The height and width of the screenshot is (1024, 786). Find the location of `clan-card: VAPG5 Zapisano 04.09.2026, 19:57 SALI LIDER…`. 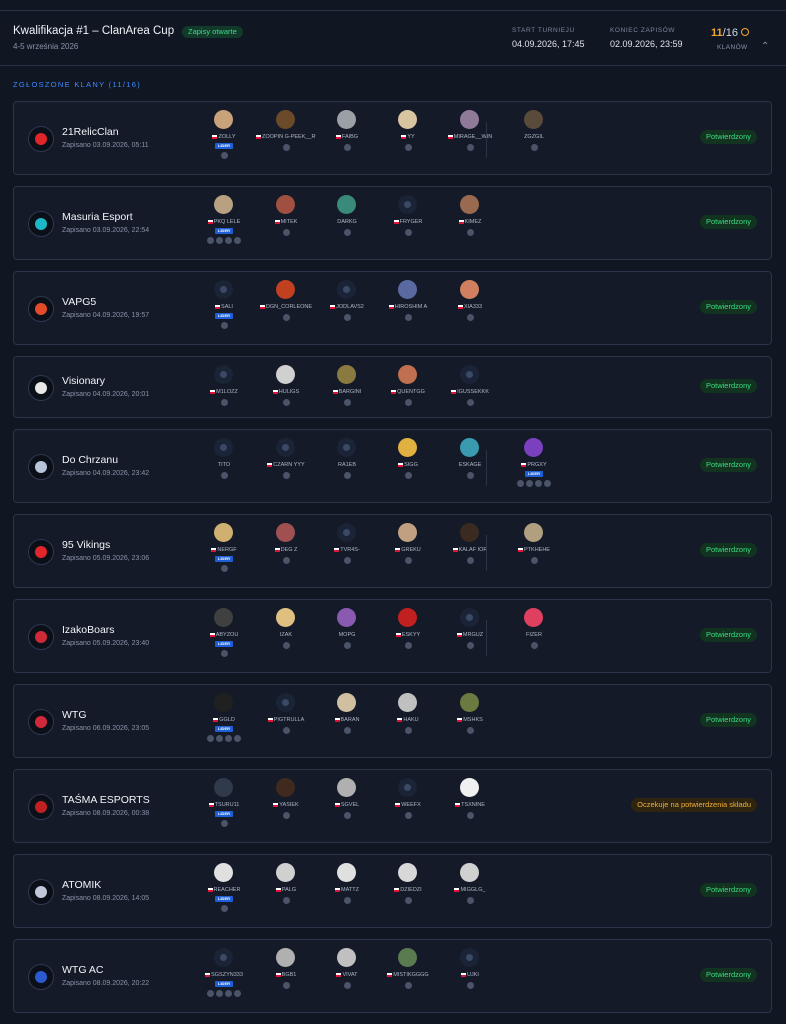

clan-card: VAPG5 Zapisano 04.09.2026, 19:57 SALI LIDER… is located at coordinates (392, 308).